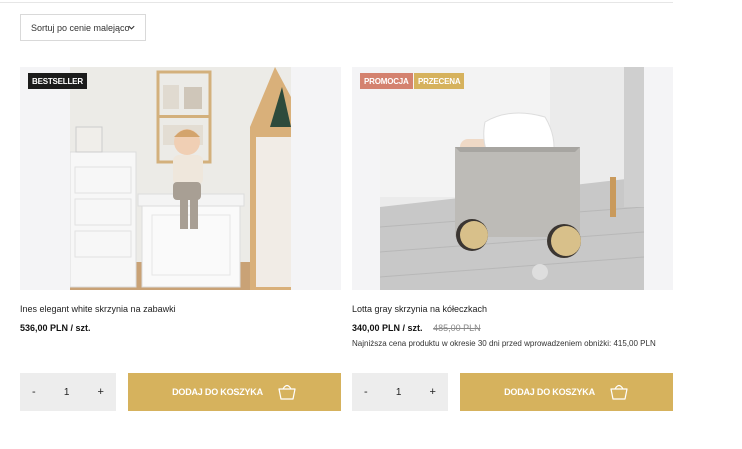 Image resolution: width=742 pixels, height=449 pixels. I want to click on sort-select: Sortuj po cenie malejąco, so click(83, 27).